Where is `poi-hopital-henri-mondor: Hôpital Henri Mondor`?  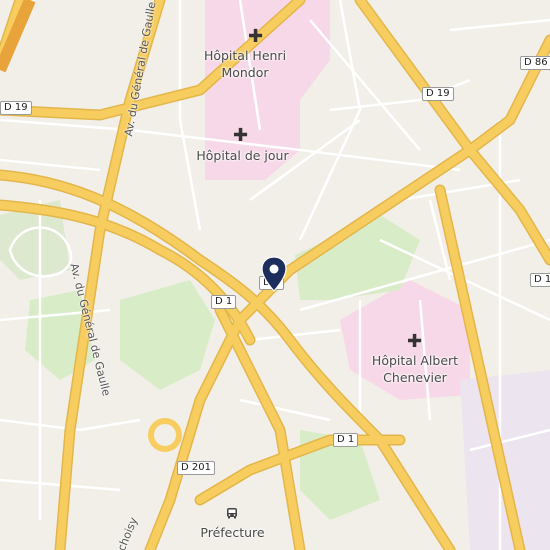
poi-hopital-henri-mondor: Hôpital Henri Mondor is located at coordinates (245, 64).